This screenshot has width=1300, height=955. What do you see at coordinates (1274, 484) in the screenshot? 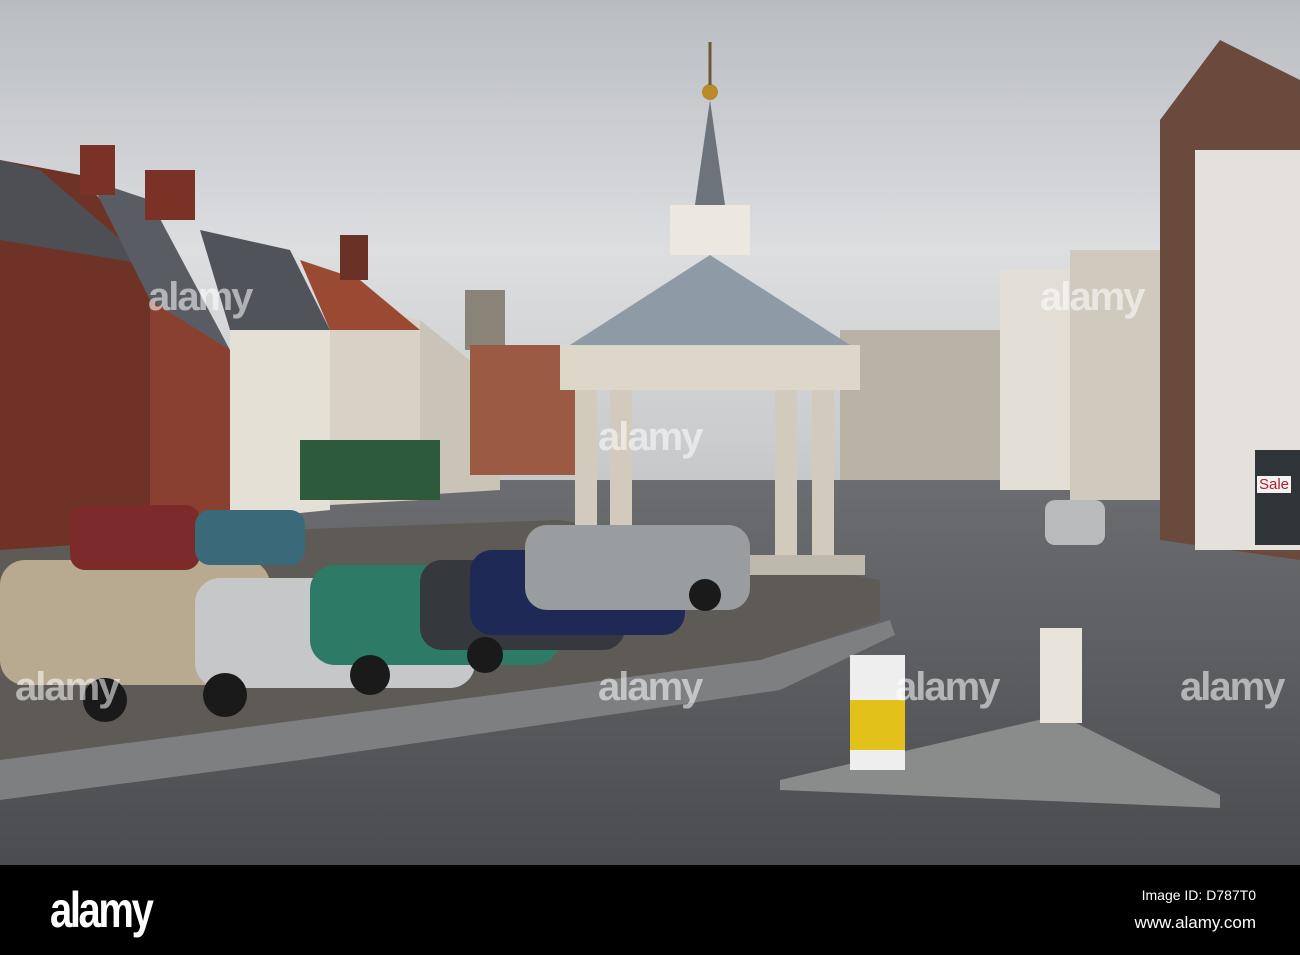
I see `shop-sign-sale: Sale` at bounding box center [1274, 484].